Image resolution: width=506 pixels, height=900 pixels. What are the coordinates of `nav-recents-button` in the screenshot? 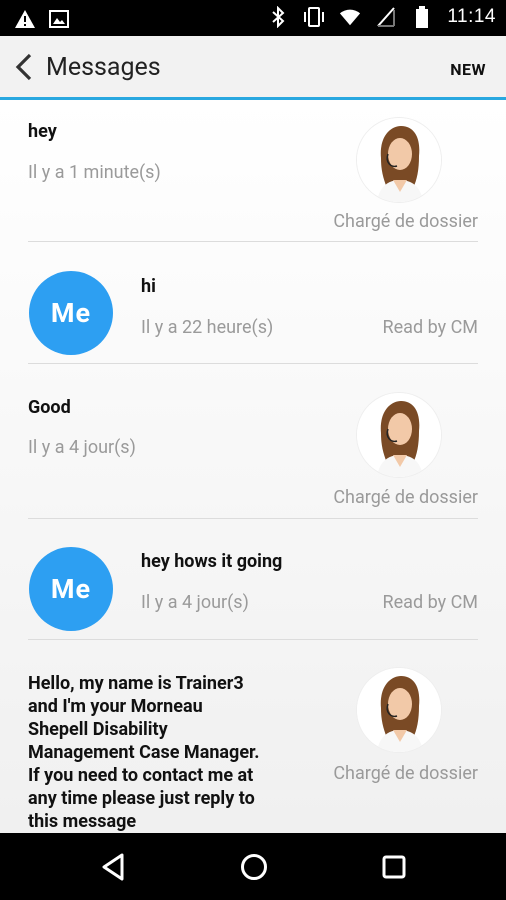 It's located at (394, 867).